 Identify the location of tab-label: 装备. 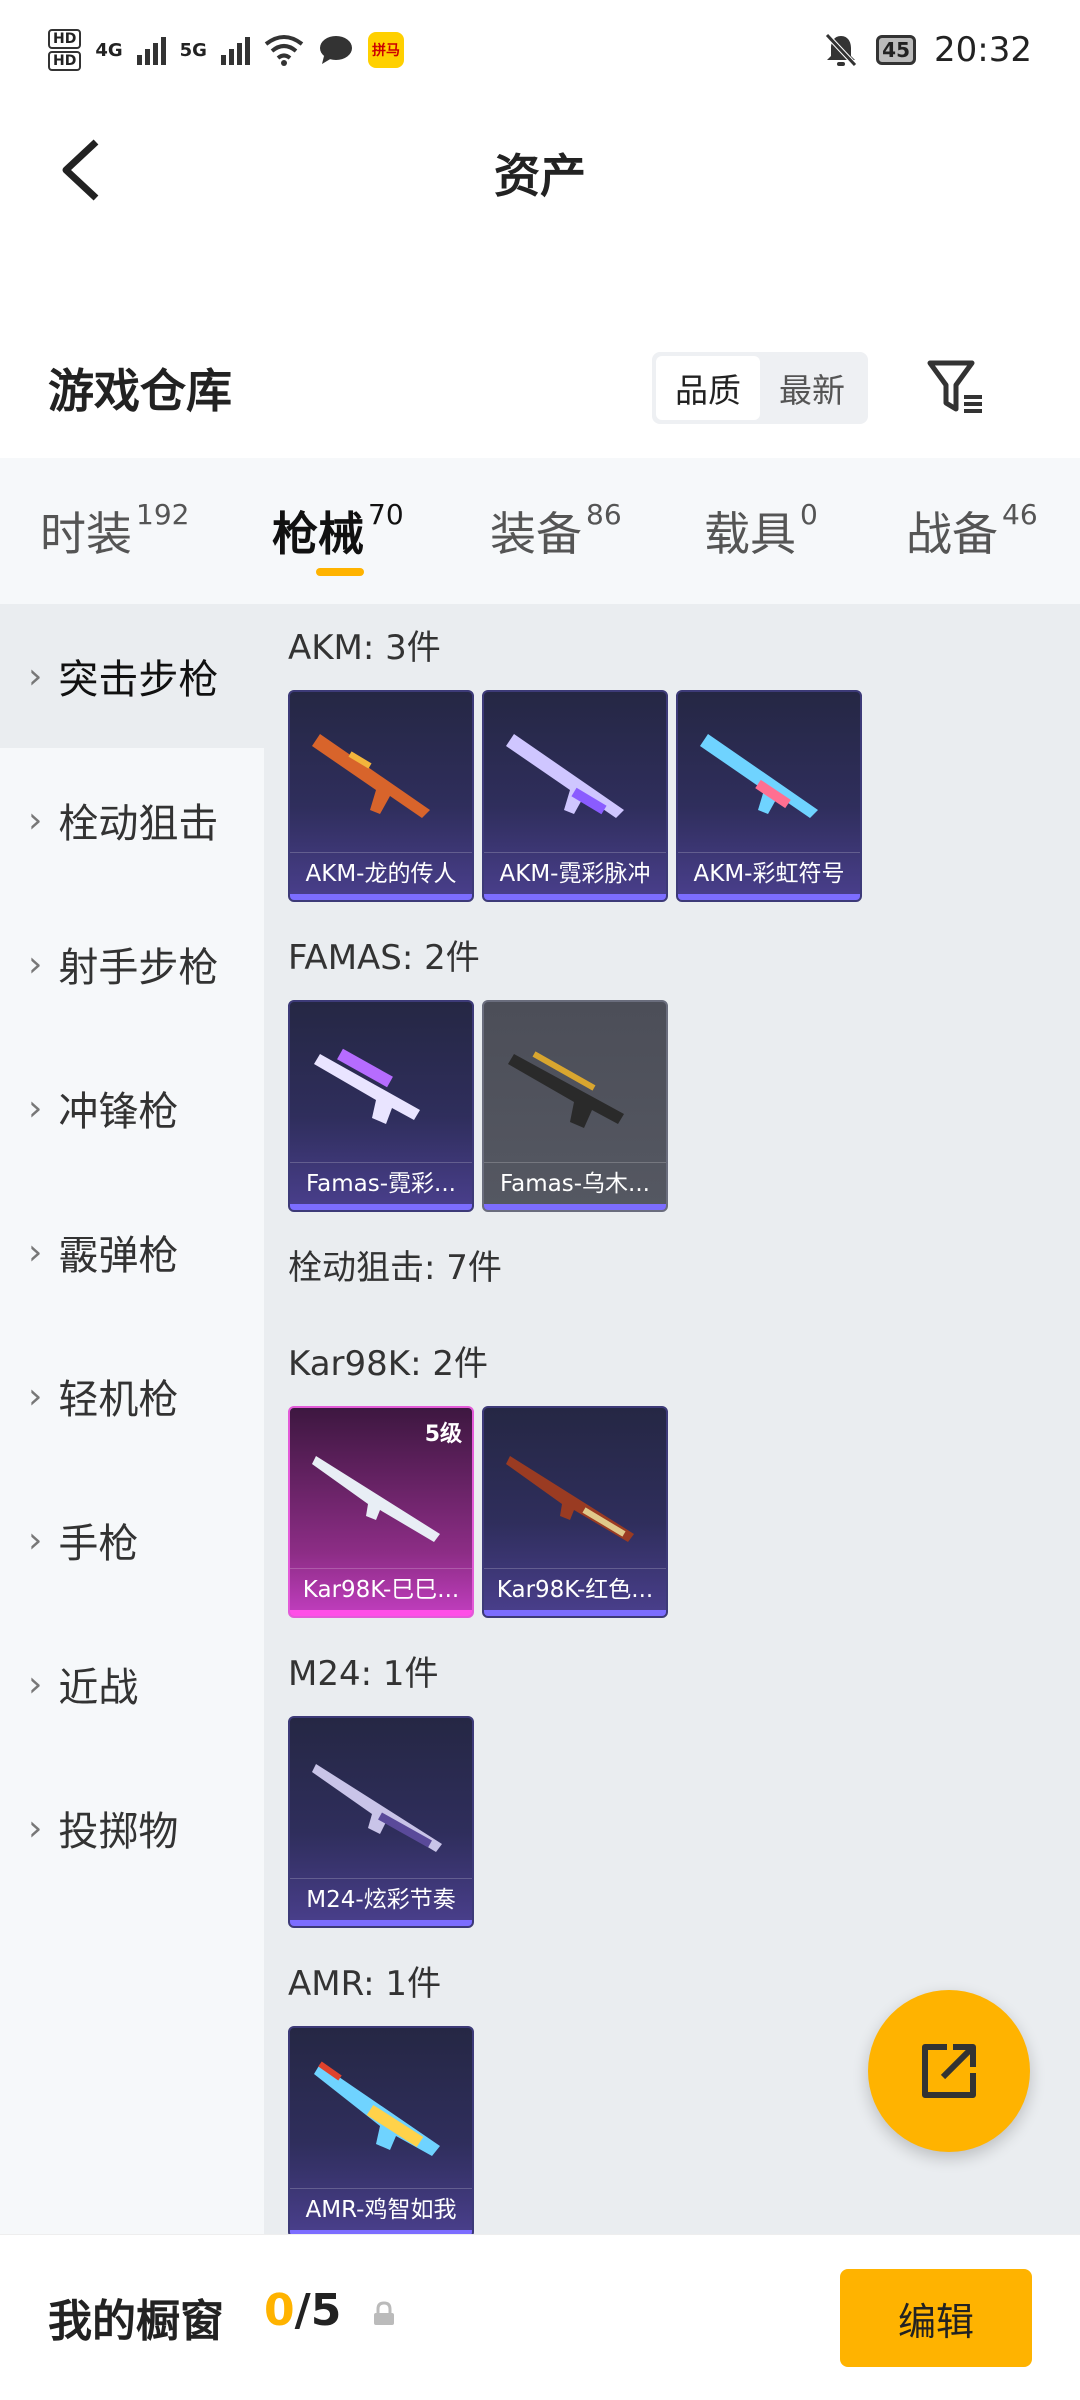
(536, 534).